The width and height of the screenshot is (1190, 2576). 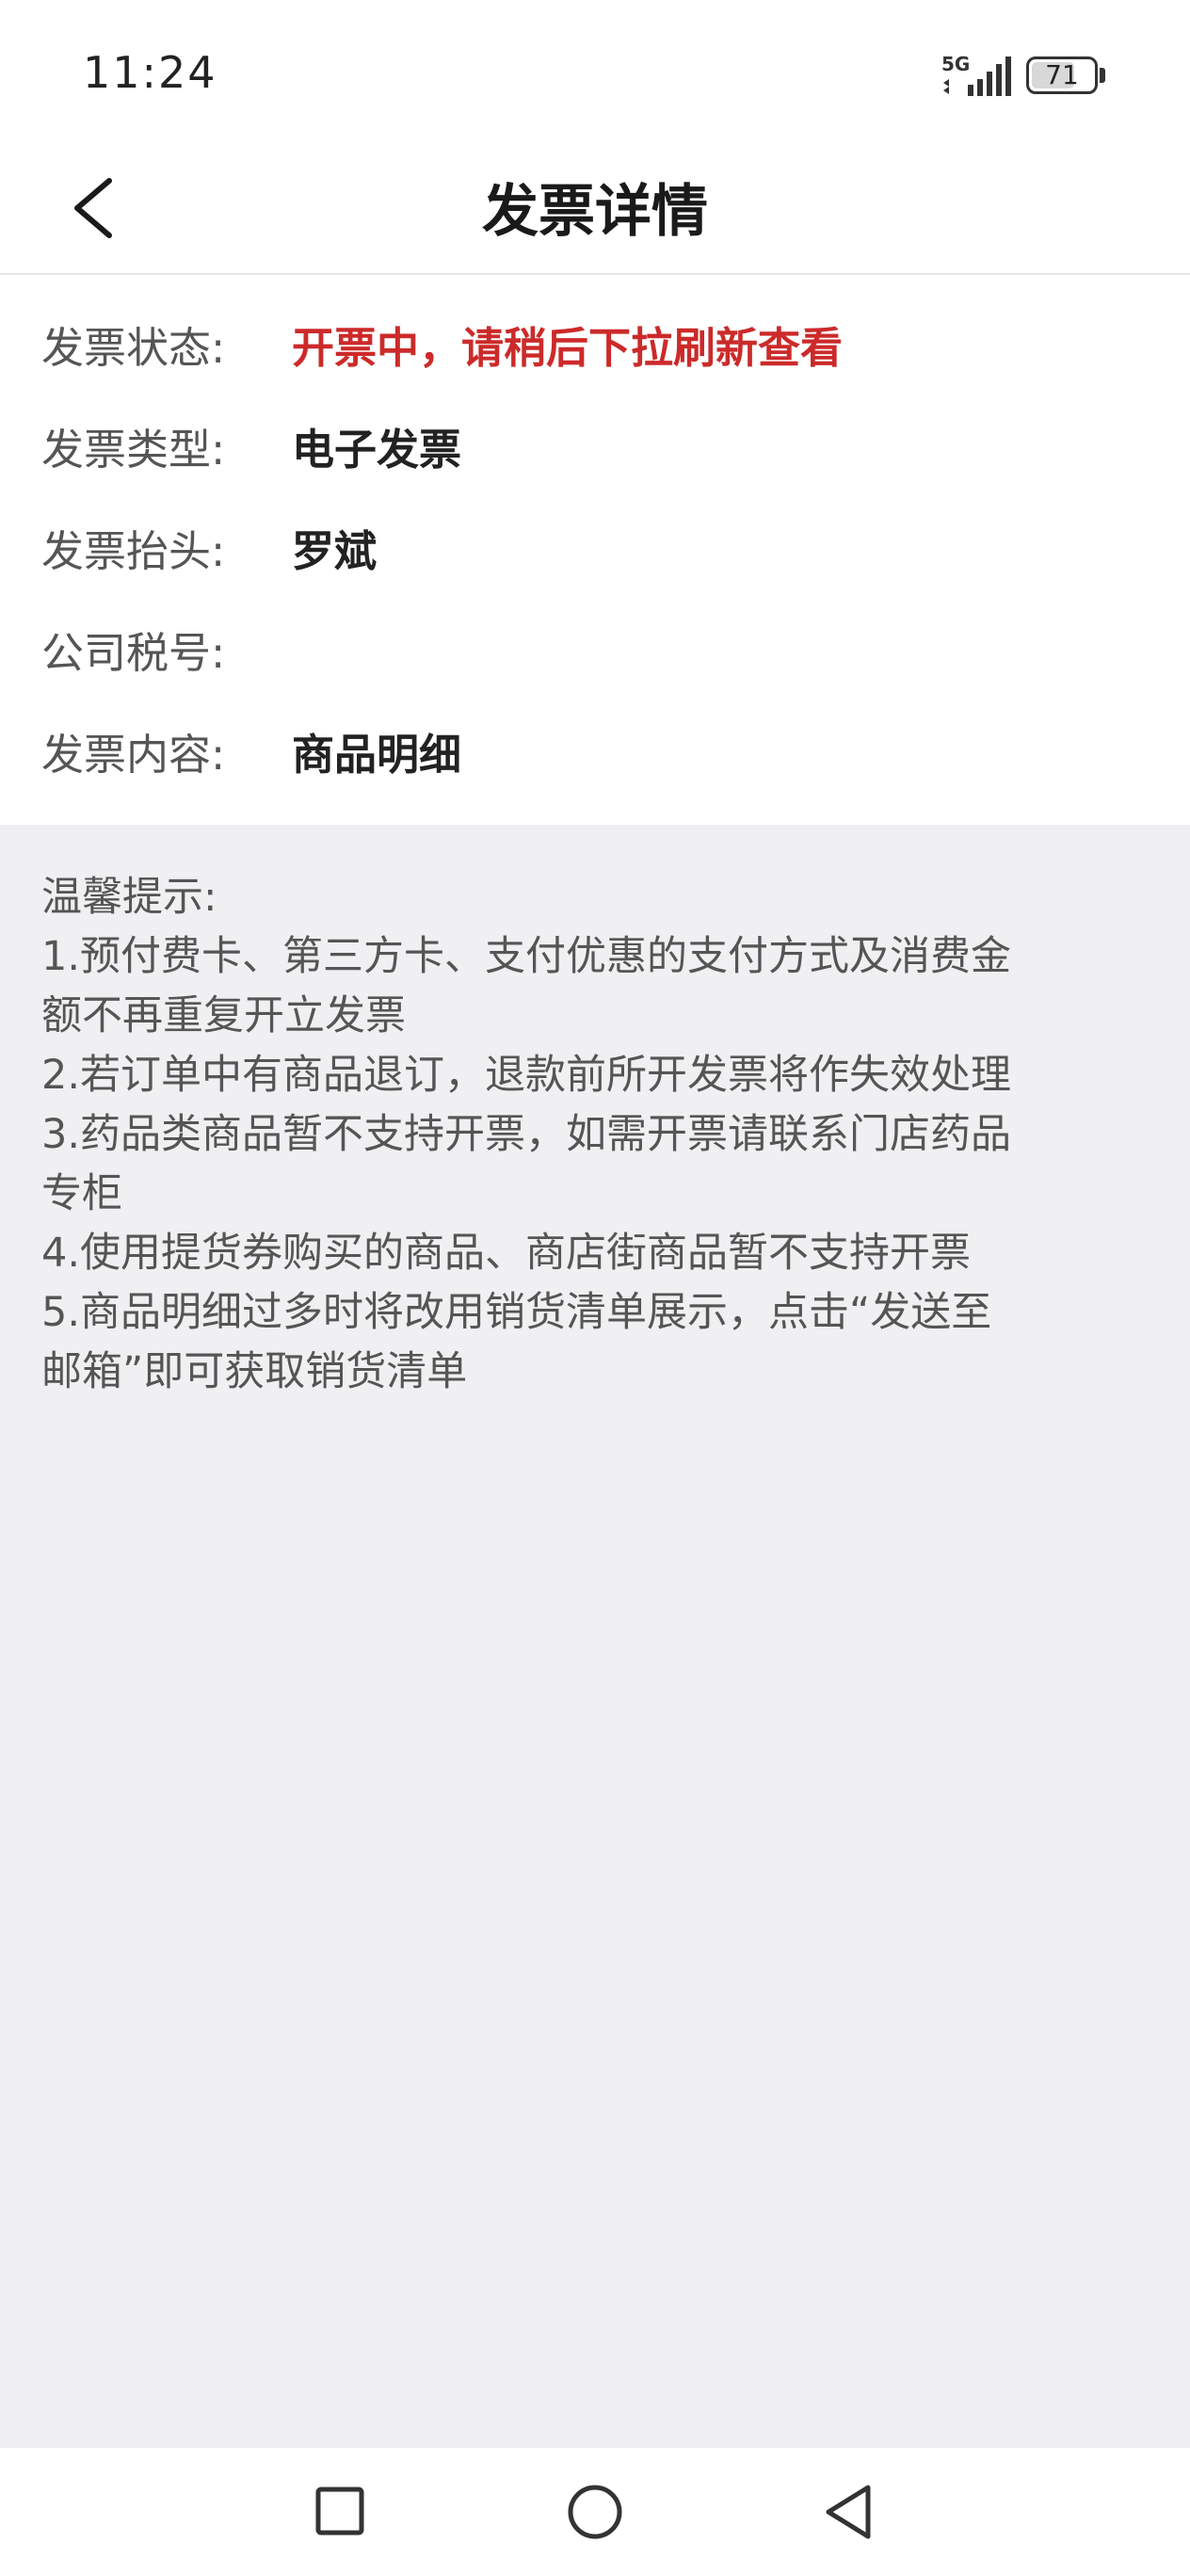 I want to click on invoice-type-row: 发票类型: 电子发票, so click(x=596, y=450).